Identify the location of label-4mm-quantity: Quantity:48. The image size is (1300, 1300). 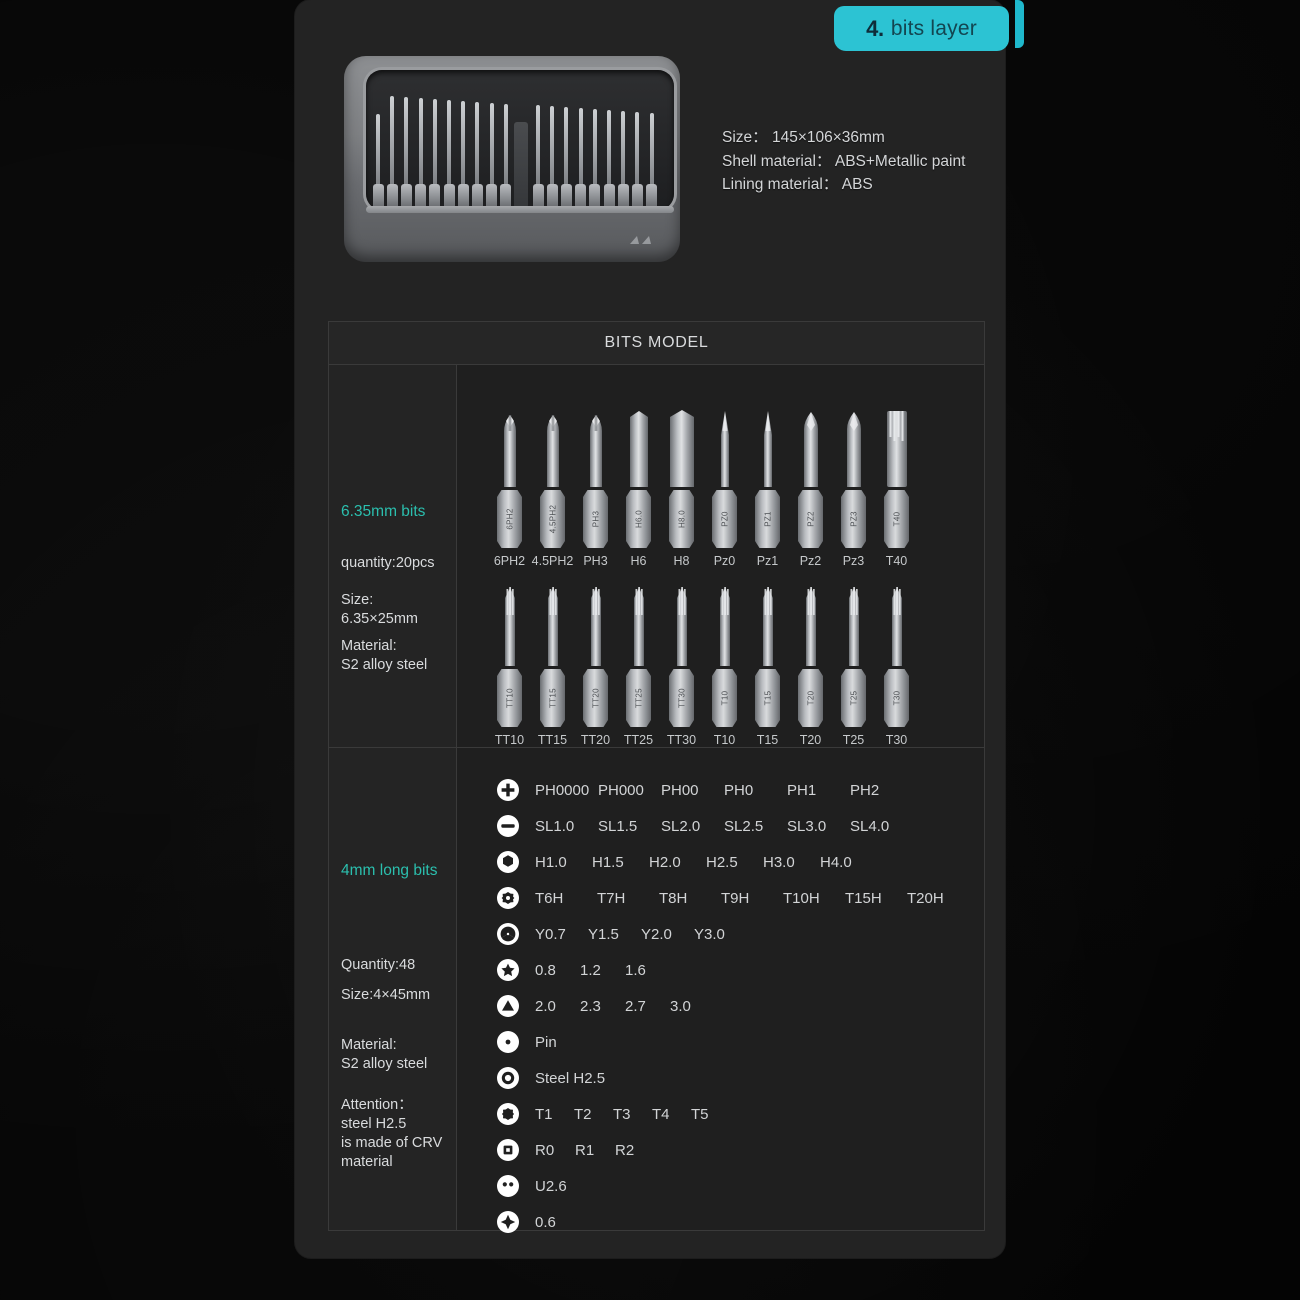
(378, 965).